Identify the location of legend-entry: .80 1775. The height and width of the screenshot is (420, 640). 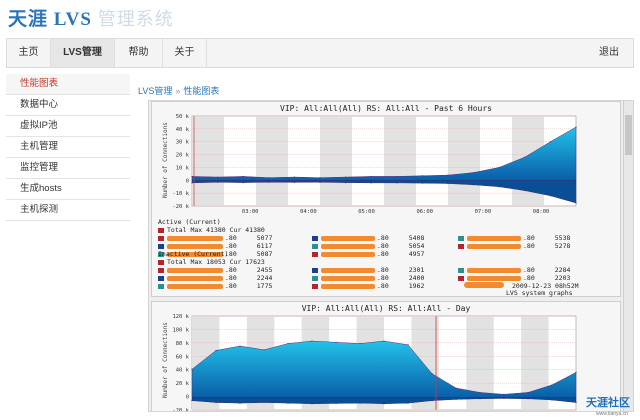
(215, 286).